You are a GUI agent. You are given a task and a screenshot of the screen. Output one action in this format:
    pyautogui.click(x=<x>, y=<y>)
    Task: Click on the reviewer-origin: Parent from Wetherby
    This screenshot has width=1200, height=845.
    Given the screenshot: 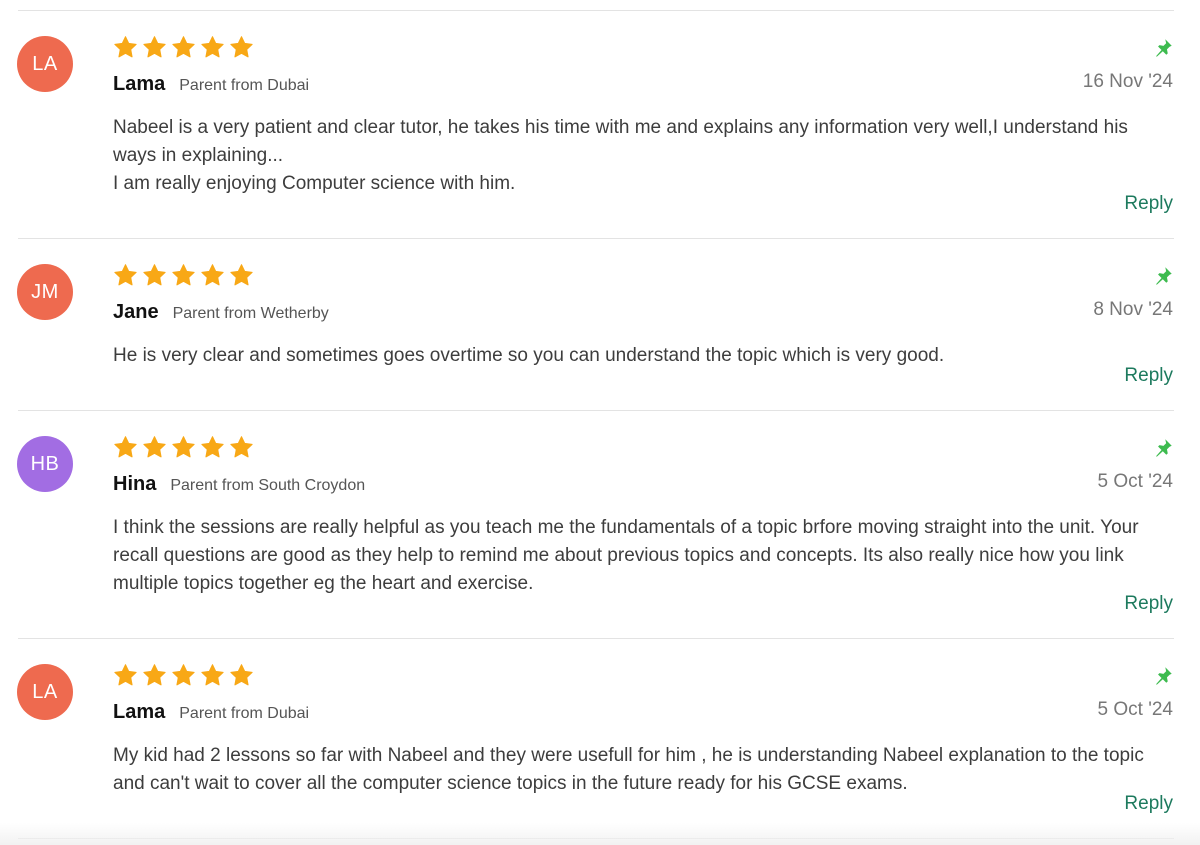 What is the action you would take?
    pyautogui.click(x=250, y=313)
    